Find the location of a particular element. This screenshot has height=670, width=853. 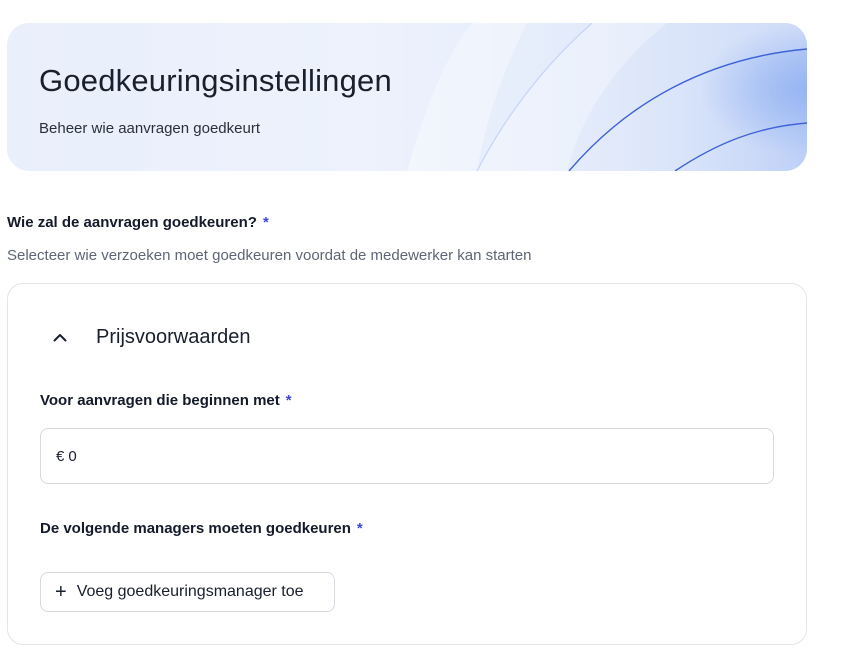

page-title: Goedkeuringsinstellingen is located at coordinates (215, 80).